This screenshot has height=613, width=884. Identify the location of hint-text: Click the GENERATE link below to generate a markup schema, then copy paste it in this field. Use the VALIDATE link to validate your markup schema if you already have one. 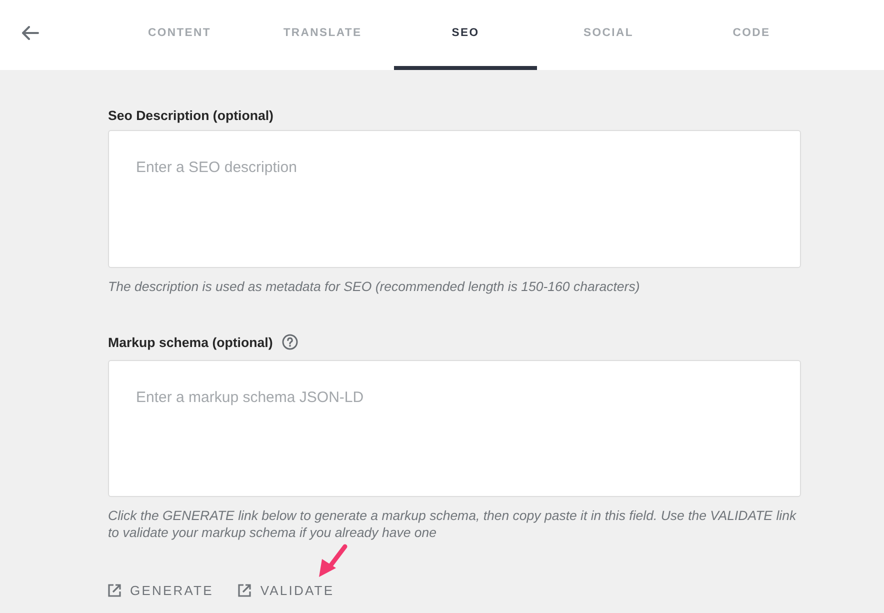
(453, 524).